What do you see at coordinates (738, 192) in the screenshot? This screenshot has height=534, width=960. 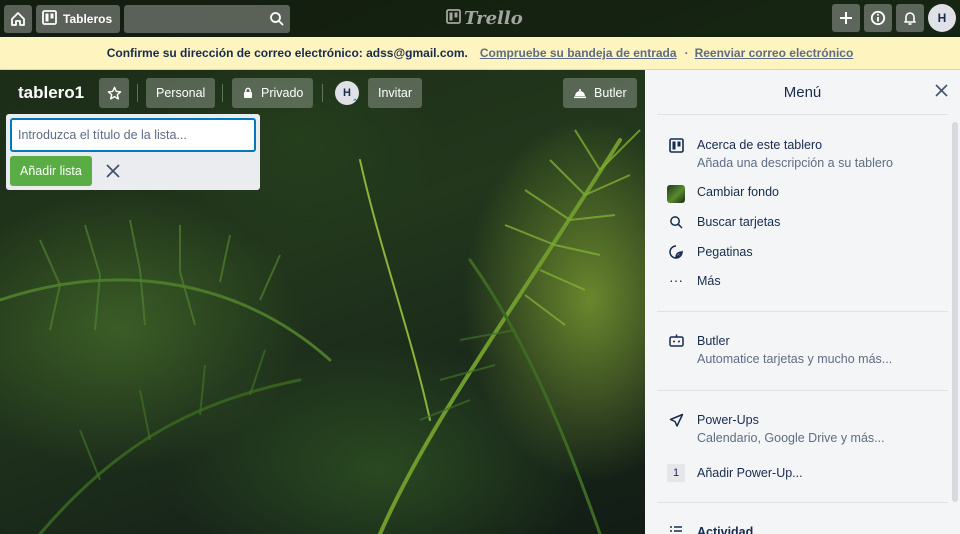 I see `change-background-label: Cambiar fondo` at bounding box center [738, 192].